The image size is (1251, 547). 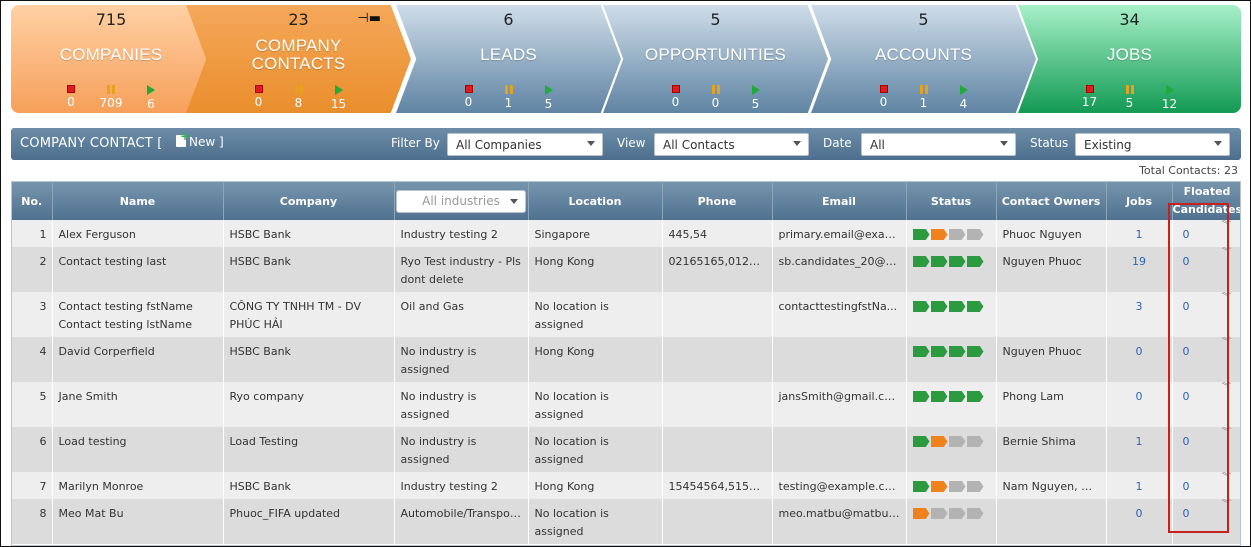 What do you see at coordinates (138, 485) in the screenshot?
I see `cell-name: Marilyn Monroe` at bounding box center [138, 485].